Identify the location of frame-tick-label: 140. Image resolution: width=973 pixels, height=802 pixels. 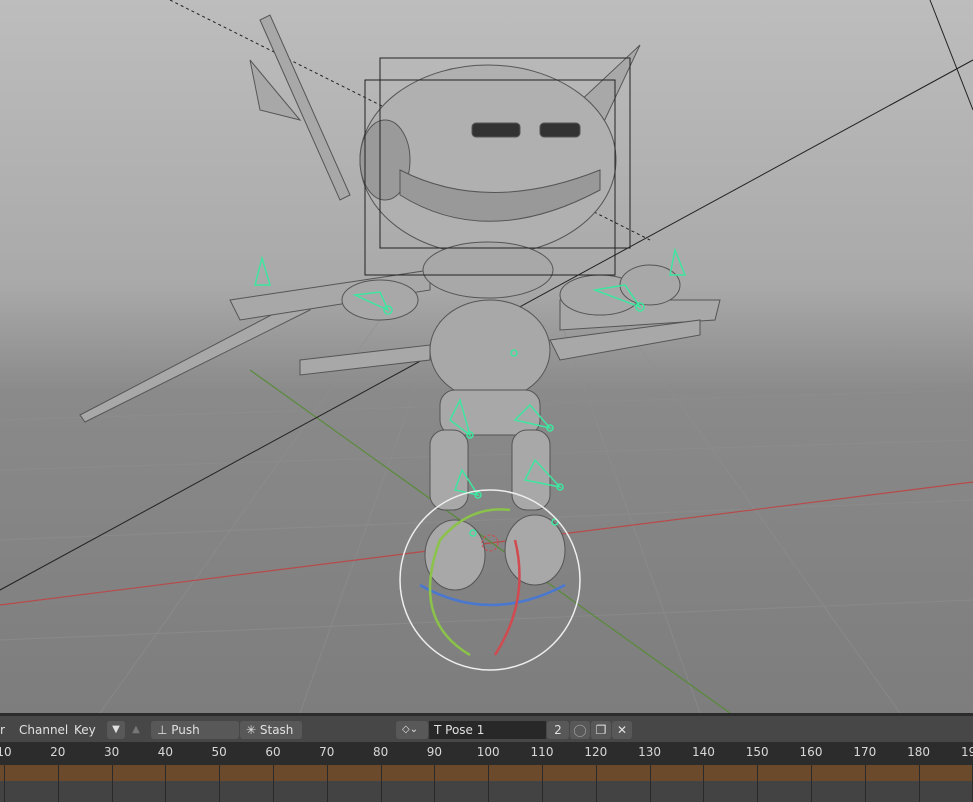
(703, 752).